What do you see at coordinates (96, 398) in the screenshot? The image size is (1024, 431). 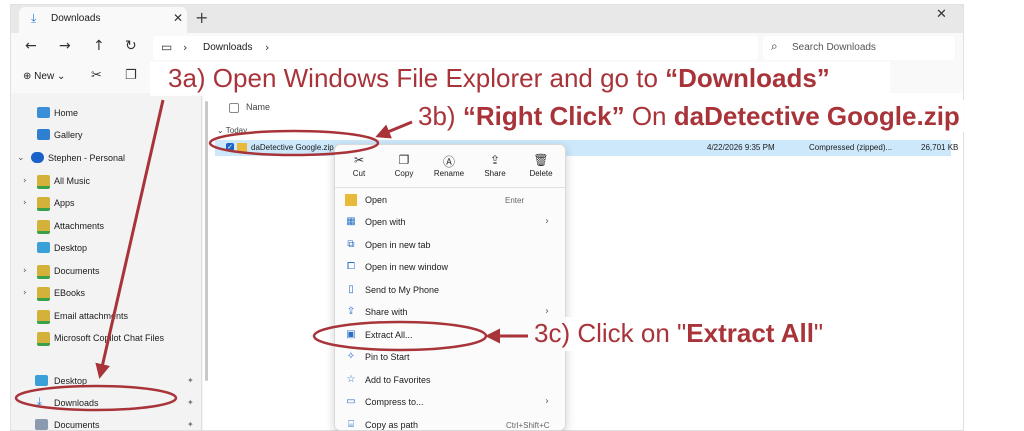 I see `highlight-downloads` at bounding box center [96, 398].